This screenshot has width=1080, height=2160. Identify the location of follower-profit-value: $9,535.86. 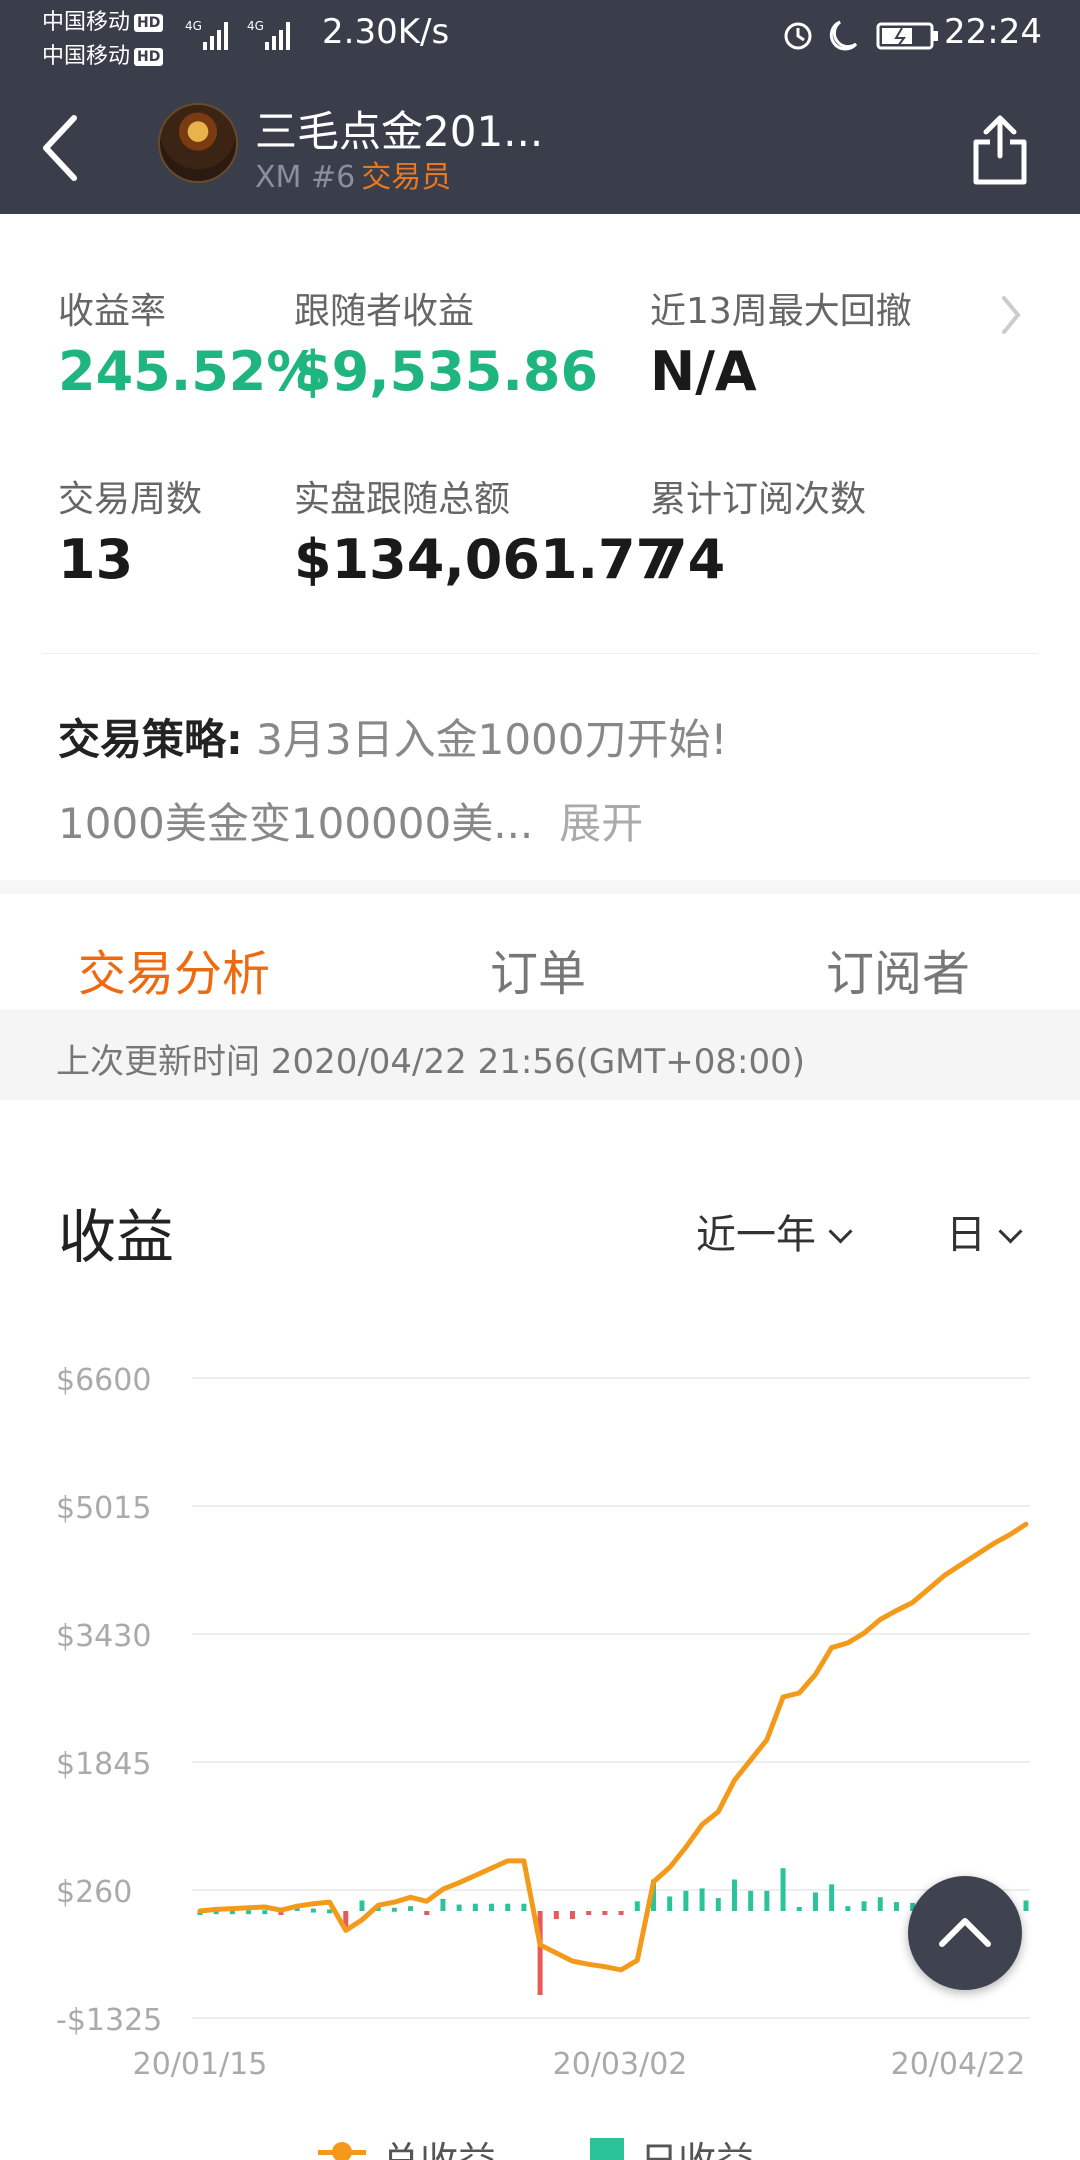
(446, 371).